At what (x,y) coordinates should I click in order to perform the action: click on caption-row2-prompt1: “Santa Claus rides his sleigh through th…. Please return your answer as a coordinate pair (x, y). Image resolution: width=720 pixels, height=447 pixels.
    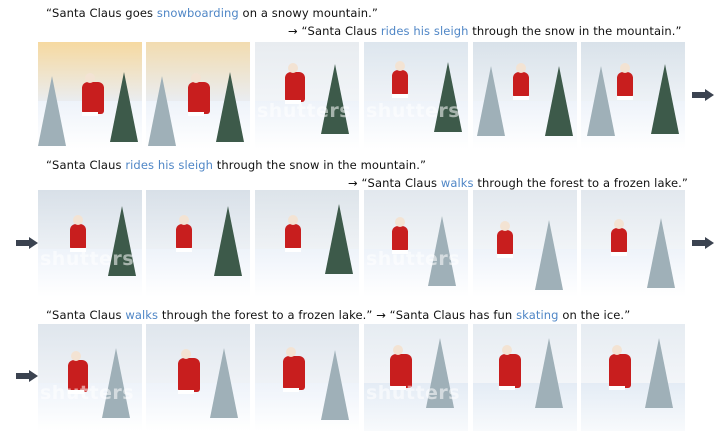
    Looking at the image, I should click on (236, 165).